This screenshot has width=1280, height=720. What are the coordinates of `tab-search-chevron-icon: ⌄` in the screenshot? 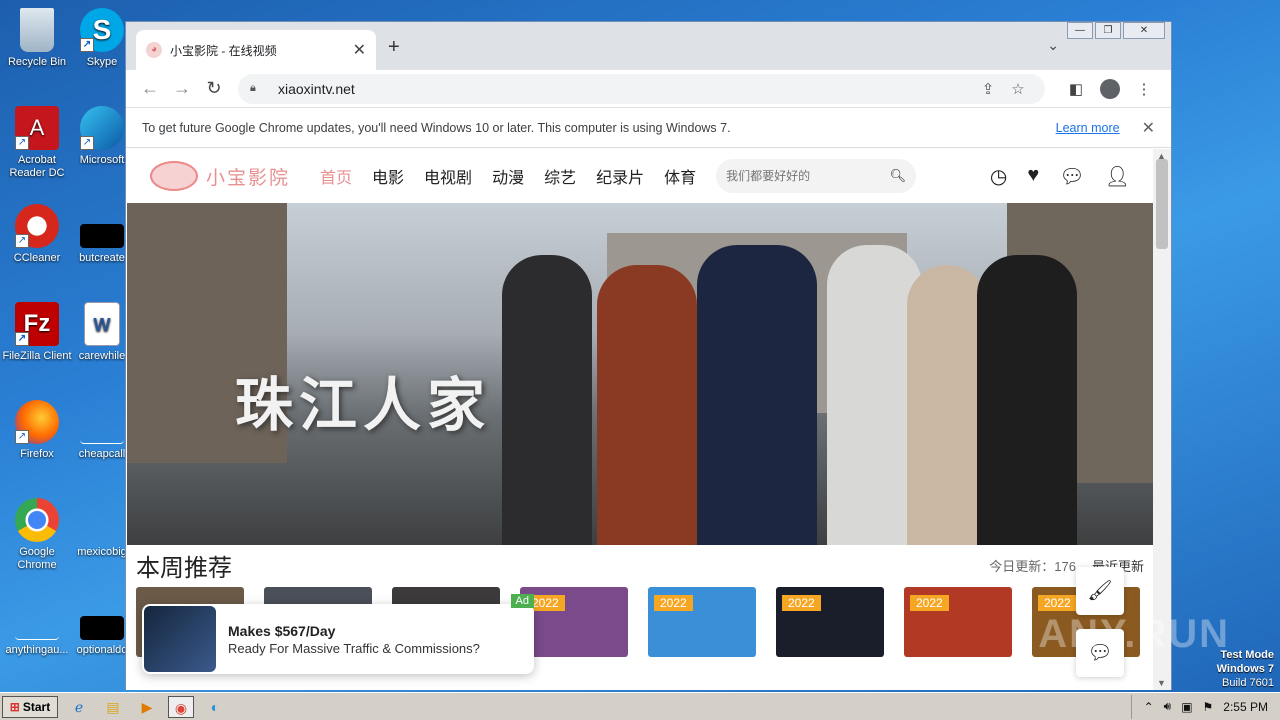 It's located at (1053, 45).